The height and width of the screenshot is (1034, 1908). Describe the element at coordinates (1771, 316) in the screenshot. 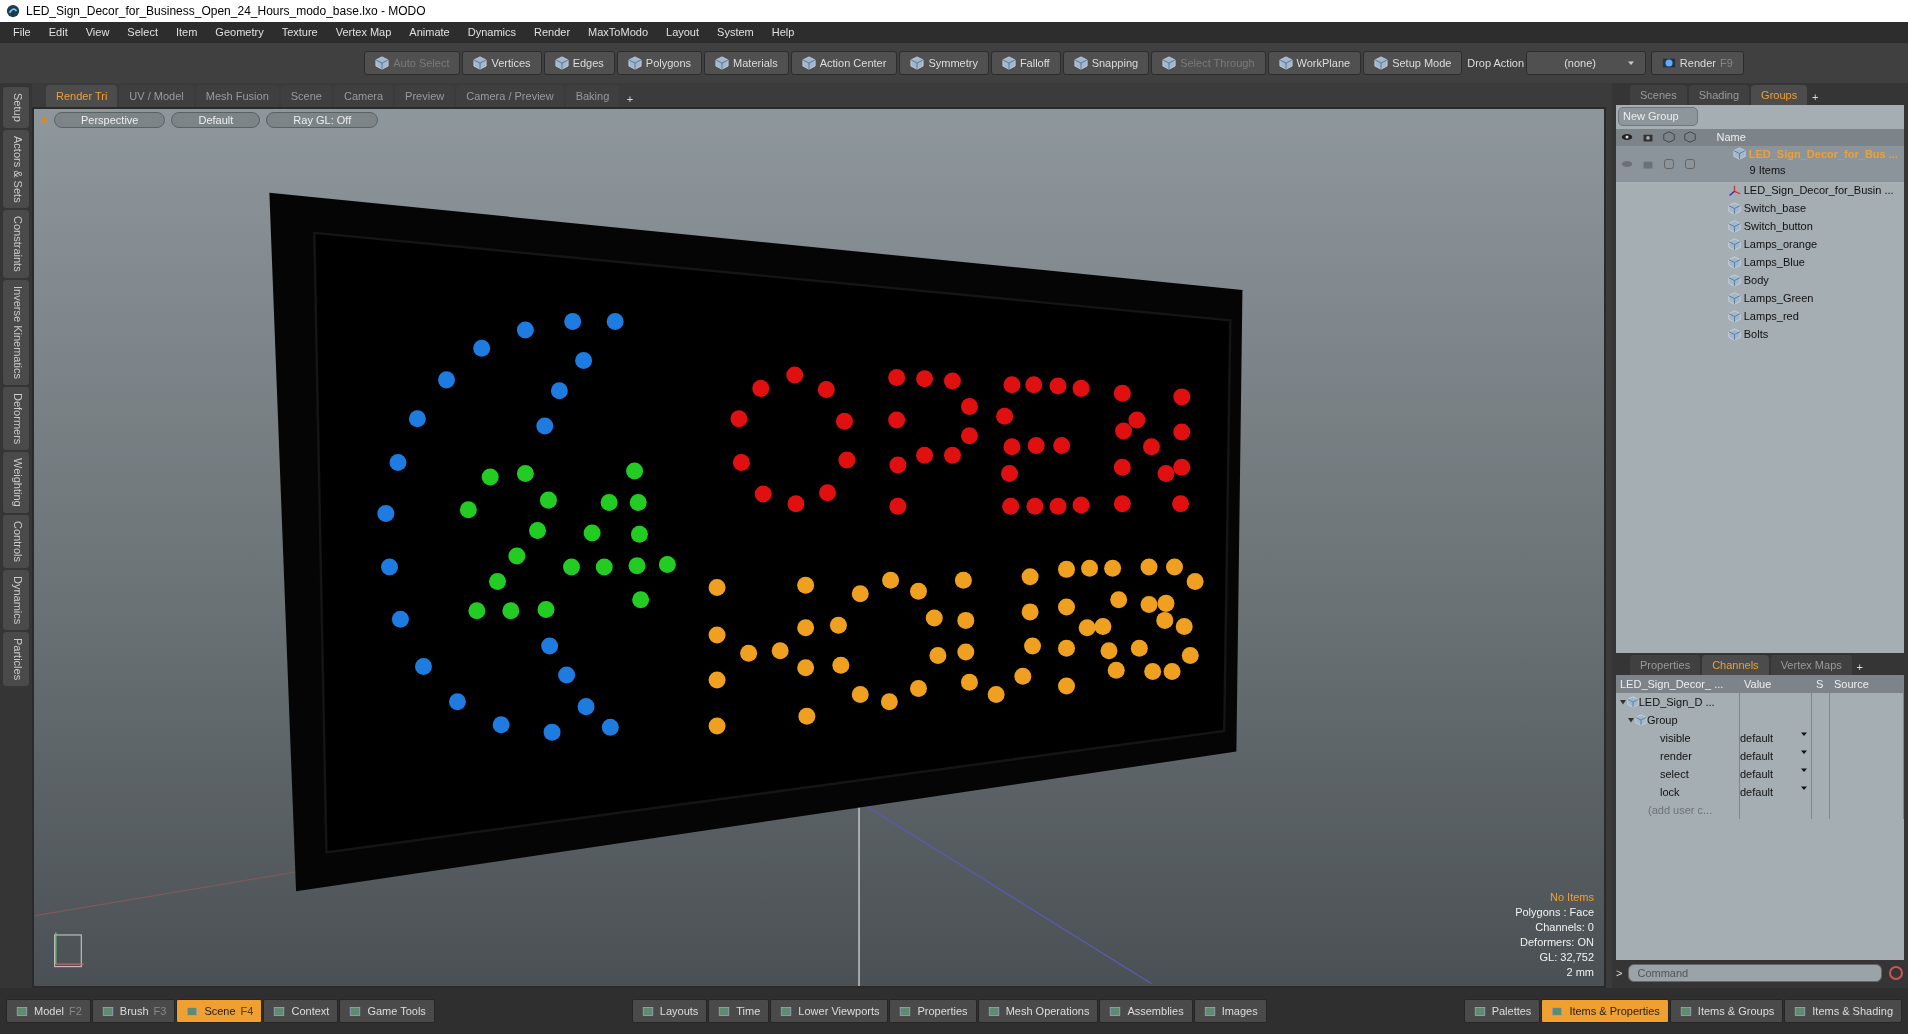

I see `group-item: Lamps_red` at that location.